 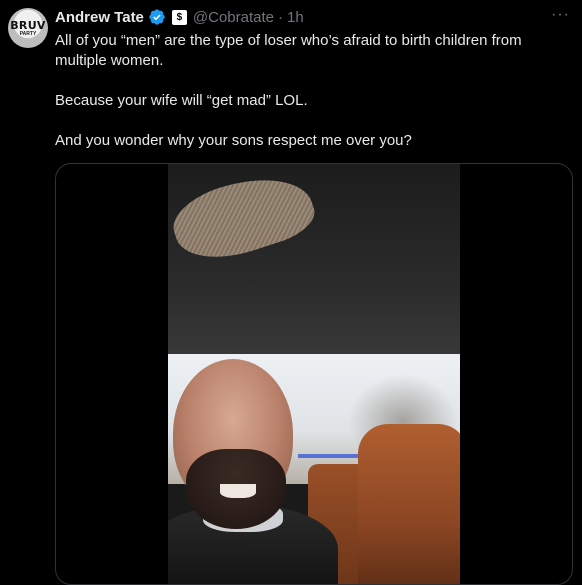 What do you see at coordinates (28, 25) in the screenshot?
I see `avatar-text: BRUV` at bounding box center [28, 25].